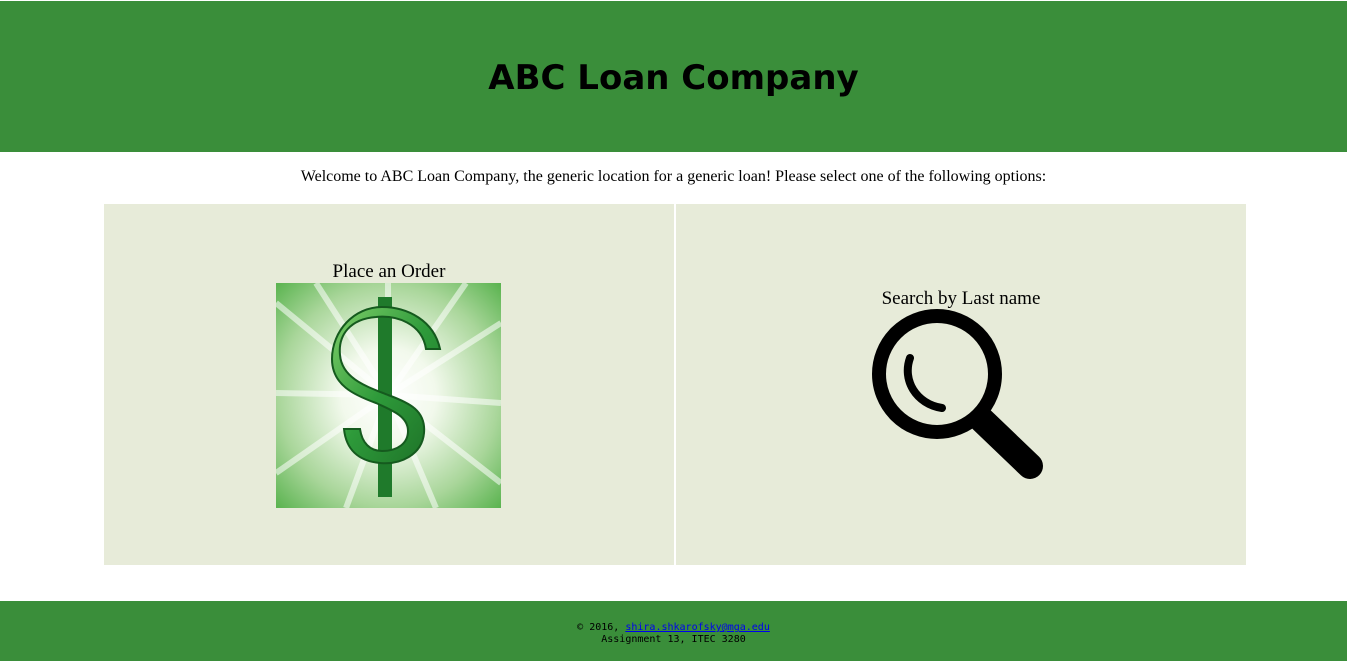 The image size is (1347, 661). Describe the element at coordinates (697, 627) in the screenshot. I see `email-link: shira.shkarofsky@mga.edu` at that location.